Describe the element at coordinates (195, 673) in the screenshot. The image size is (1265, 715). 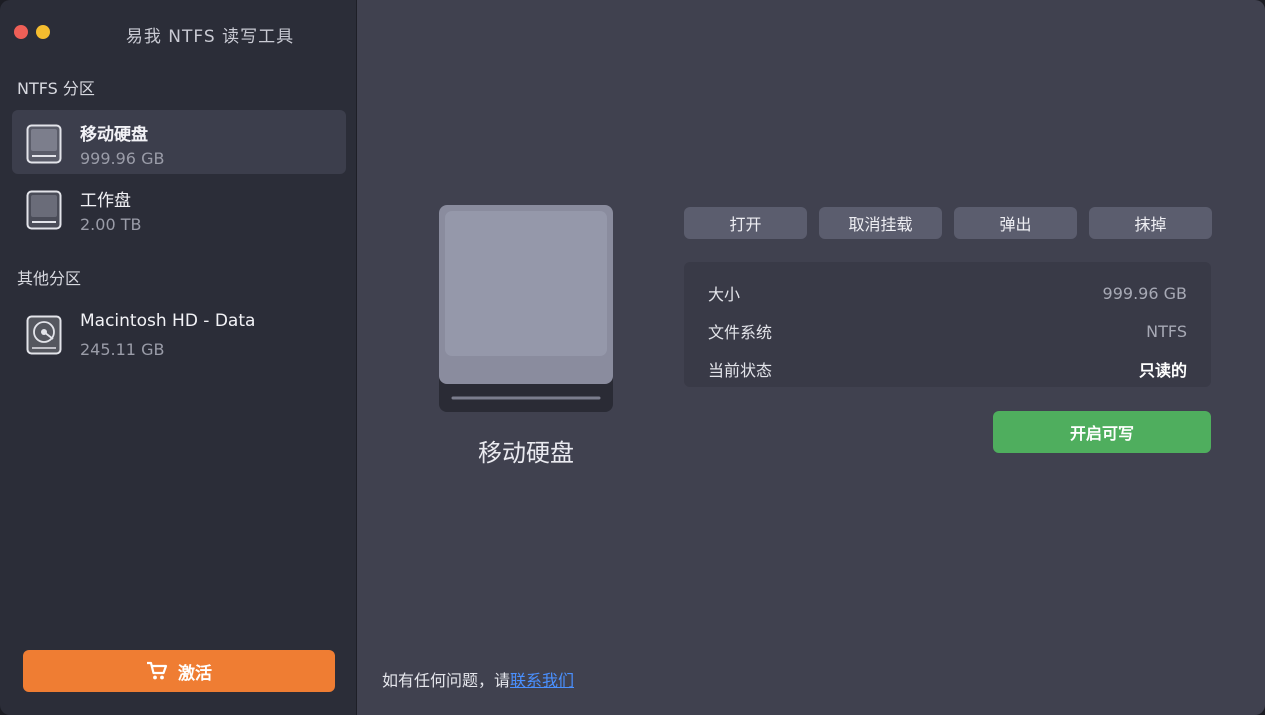
I see `activate-label: 激活` at that location.